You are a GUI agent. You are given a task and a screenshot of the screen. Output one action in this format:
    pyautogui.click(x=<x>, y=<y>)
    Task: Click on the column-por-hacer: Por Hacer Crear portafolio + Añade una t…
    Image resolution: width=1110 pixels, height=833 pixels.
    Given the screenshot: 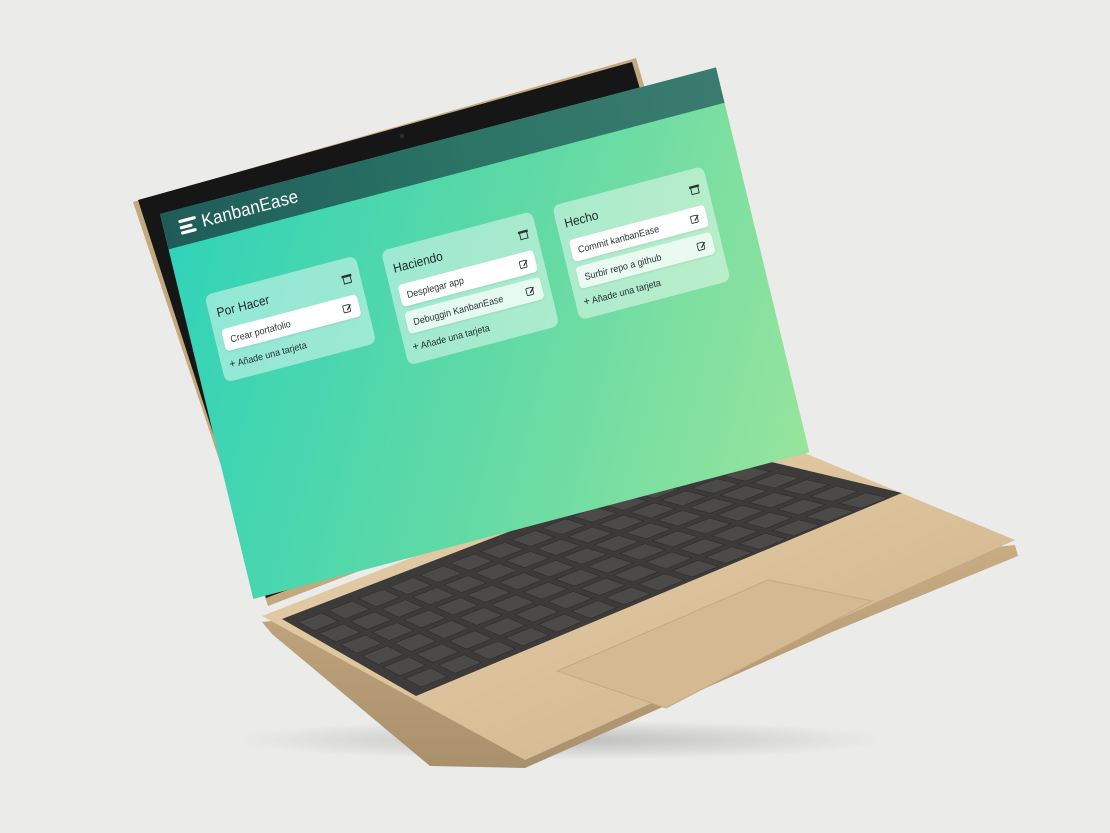 What is the action you would take?
    pyautogui.click(x=290, y=319)
    